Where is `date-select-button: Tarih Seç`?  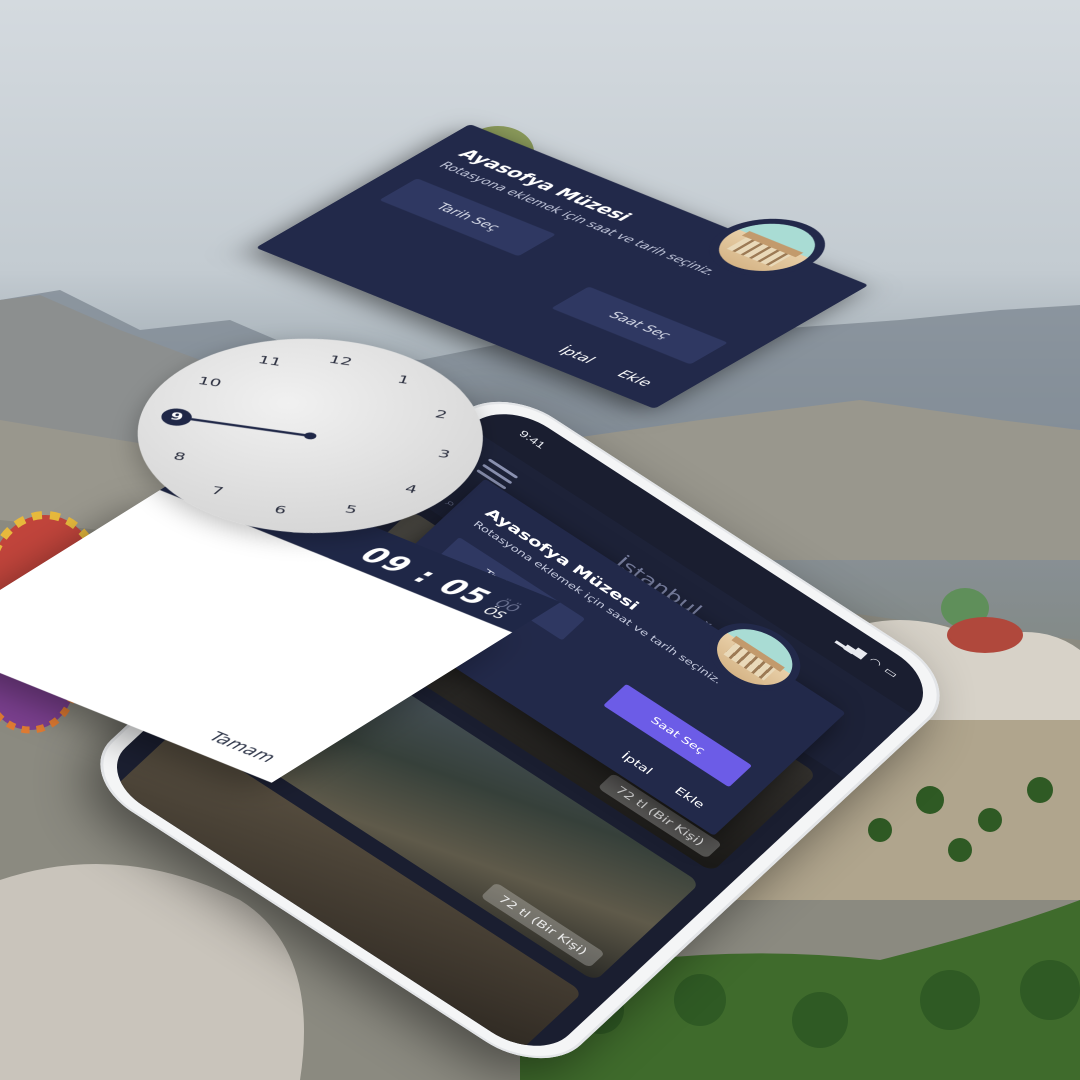 date-select-button: Tarih Seç is located at coordinates (468, 217).